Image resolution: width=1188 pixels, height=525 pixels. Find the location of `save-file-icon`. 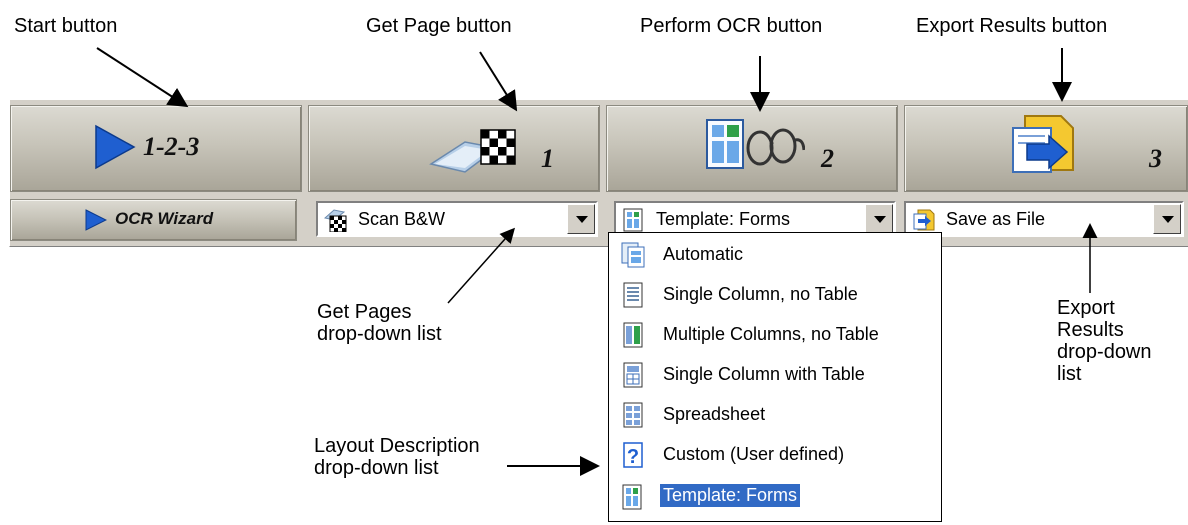

save-file-icon is located at coordinates (924, 220).